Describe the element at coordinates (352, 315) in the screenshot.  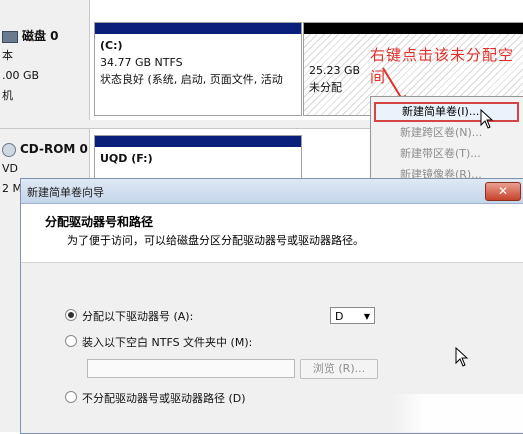
I see `drive-letter-select: D ▼` at that location.